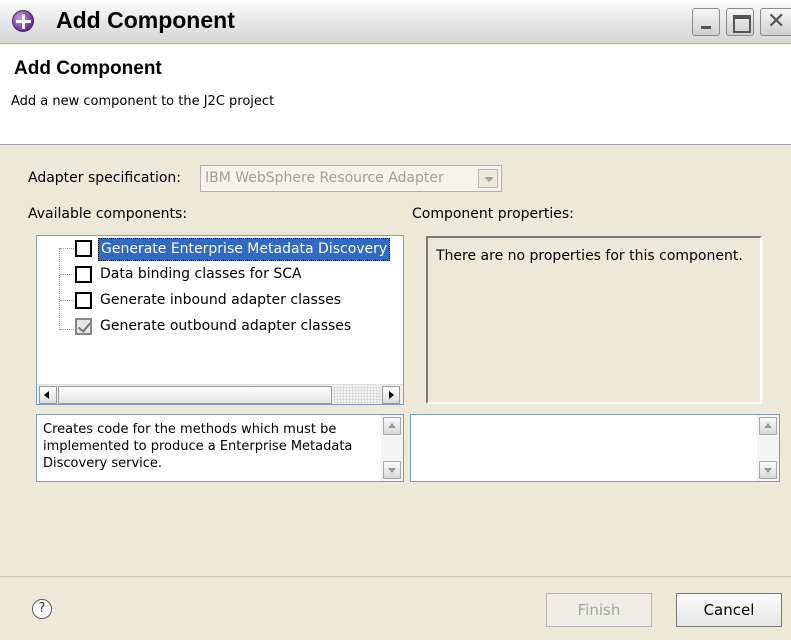 The image size is (791, 640). Describe the element at coordinates (42, 609) in the screenshot. I see `help-icon: ?` at that location.